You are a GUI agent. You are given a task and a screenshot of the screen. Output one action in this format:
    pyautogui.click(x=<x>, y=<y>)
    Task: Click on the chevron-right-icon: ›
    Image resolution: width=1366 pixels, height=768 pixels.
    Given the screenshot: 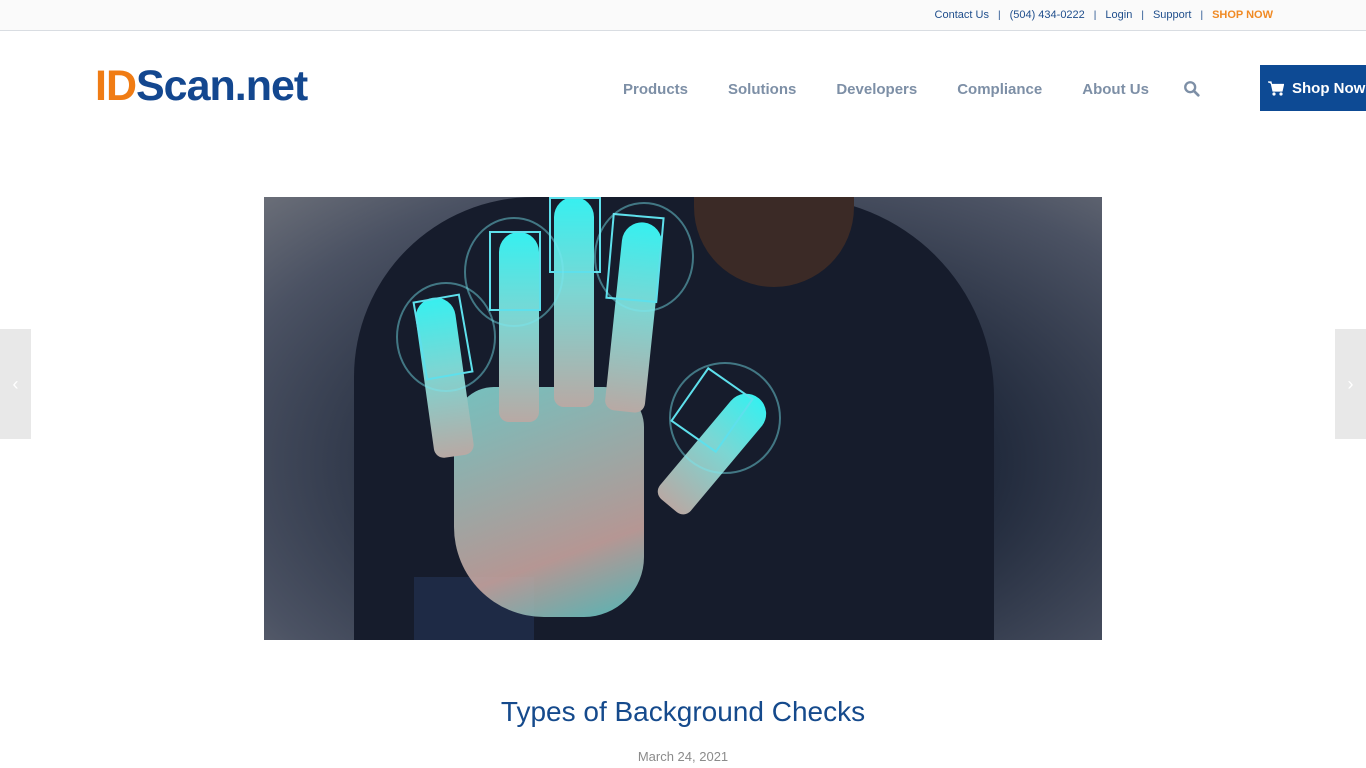 What is the action you would take?
    pyautogui.click(x=1350, y=383)
    